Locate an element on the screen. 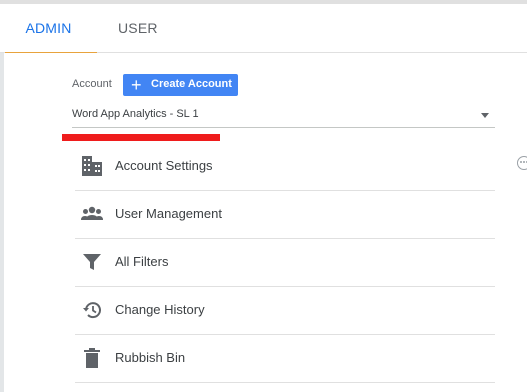 The height and width of the screenshot is (392, 527). menu-item-all-filters: All Filters is located at coordinates (285, 263).